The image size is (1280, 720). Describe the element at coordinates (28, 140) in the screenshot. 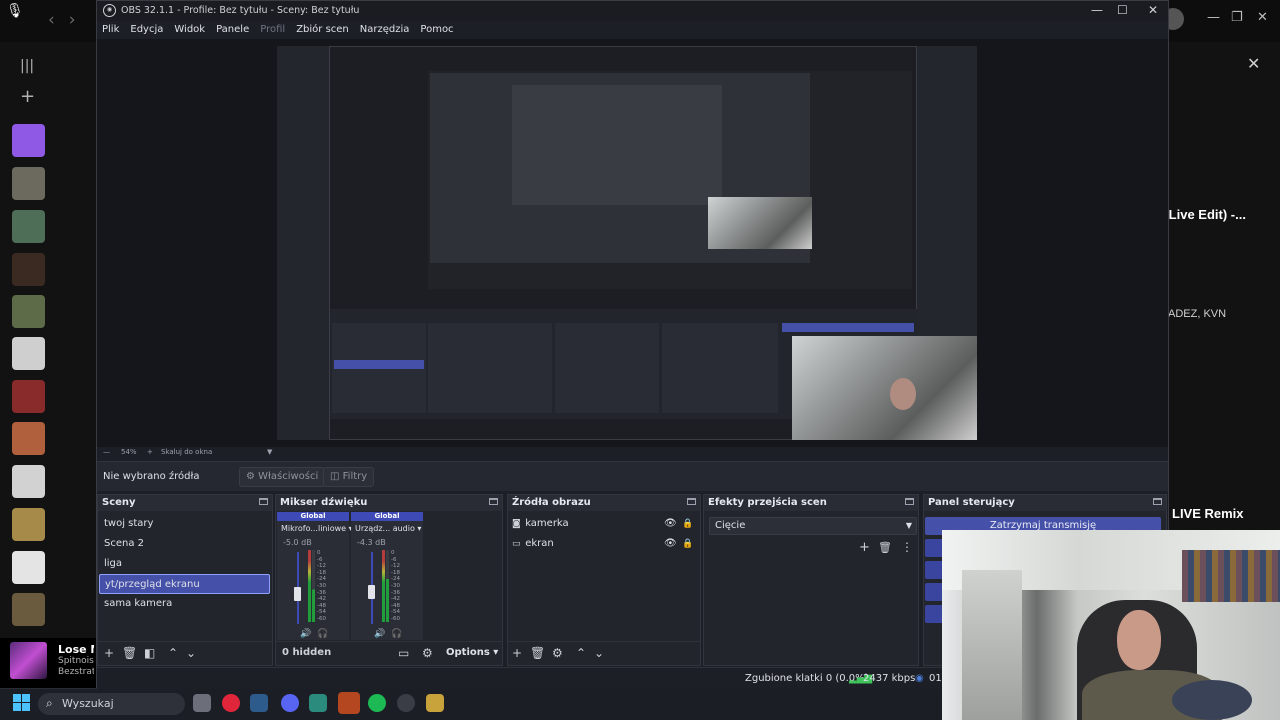

I see `liked-songs-tile` at that location.